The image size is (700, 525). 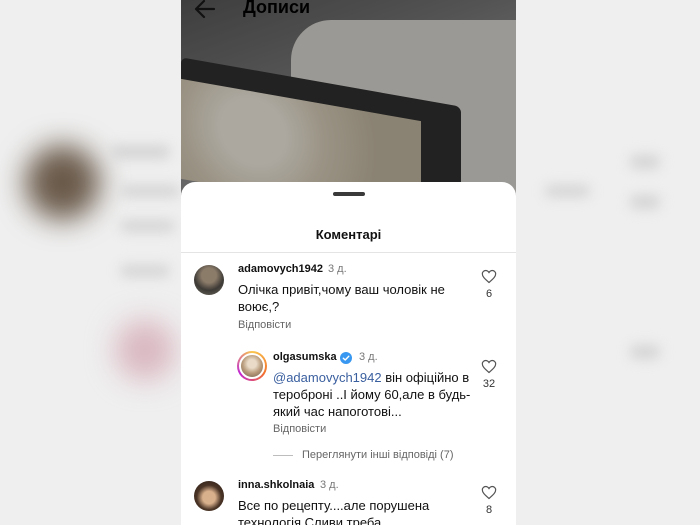 I want to click on drag-handle, so click(x=349, y=194).